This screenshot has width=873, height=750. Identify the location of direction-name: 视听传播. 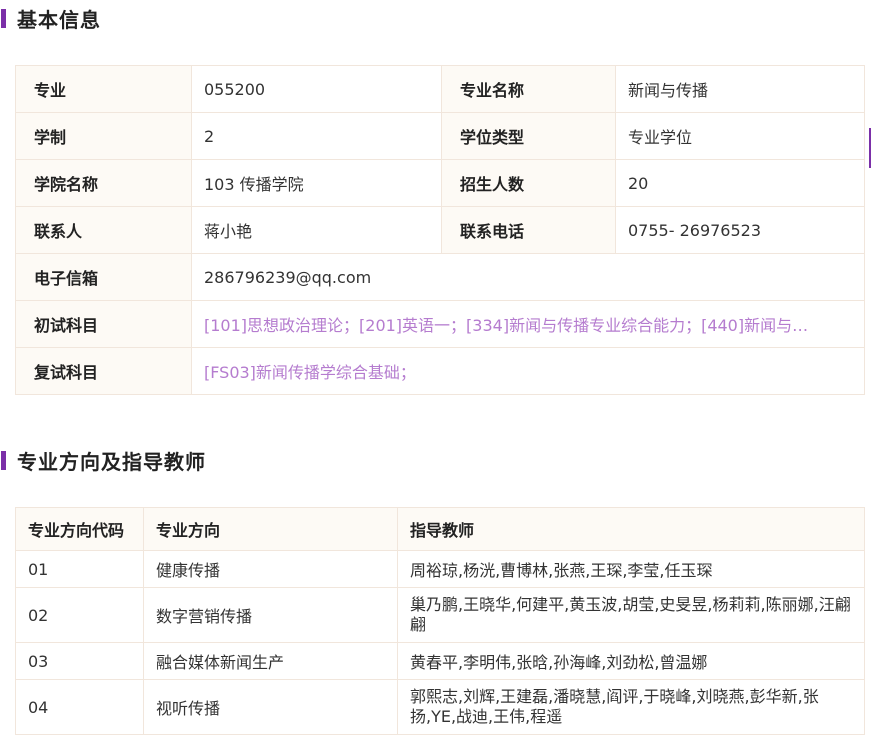
(270, 707).